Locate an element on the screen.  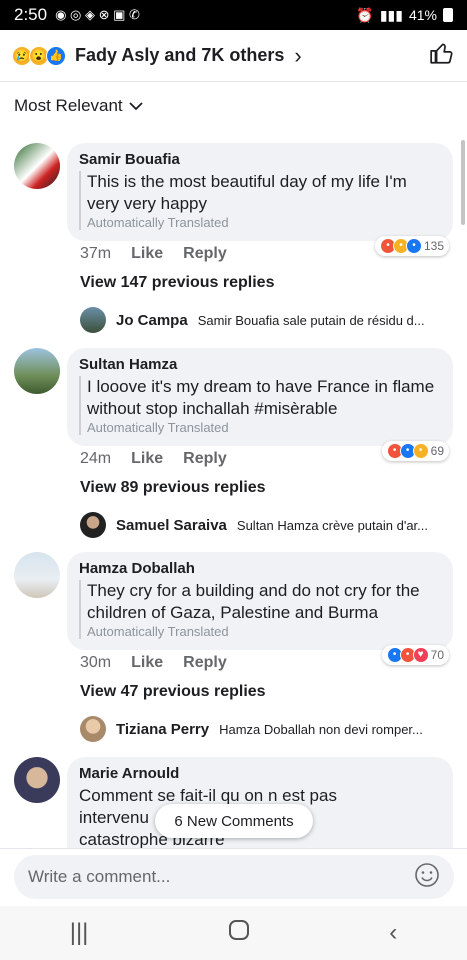
reply-author: Jo Campa is located at coordinates (152, 320).